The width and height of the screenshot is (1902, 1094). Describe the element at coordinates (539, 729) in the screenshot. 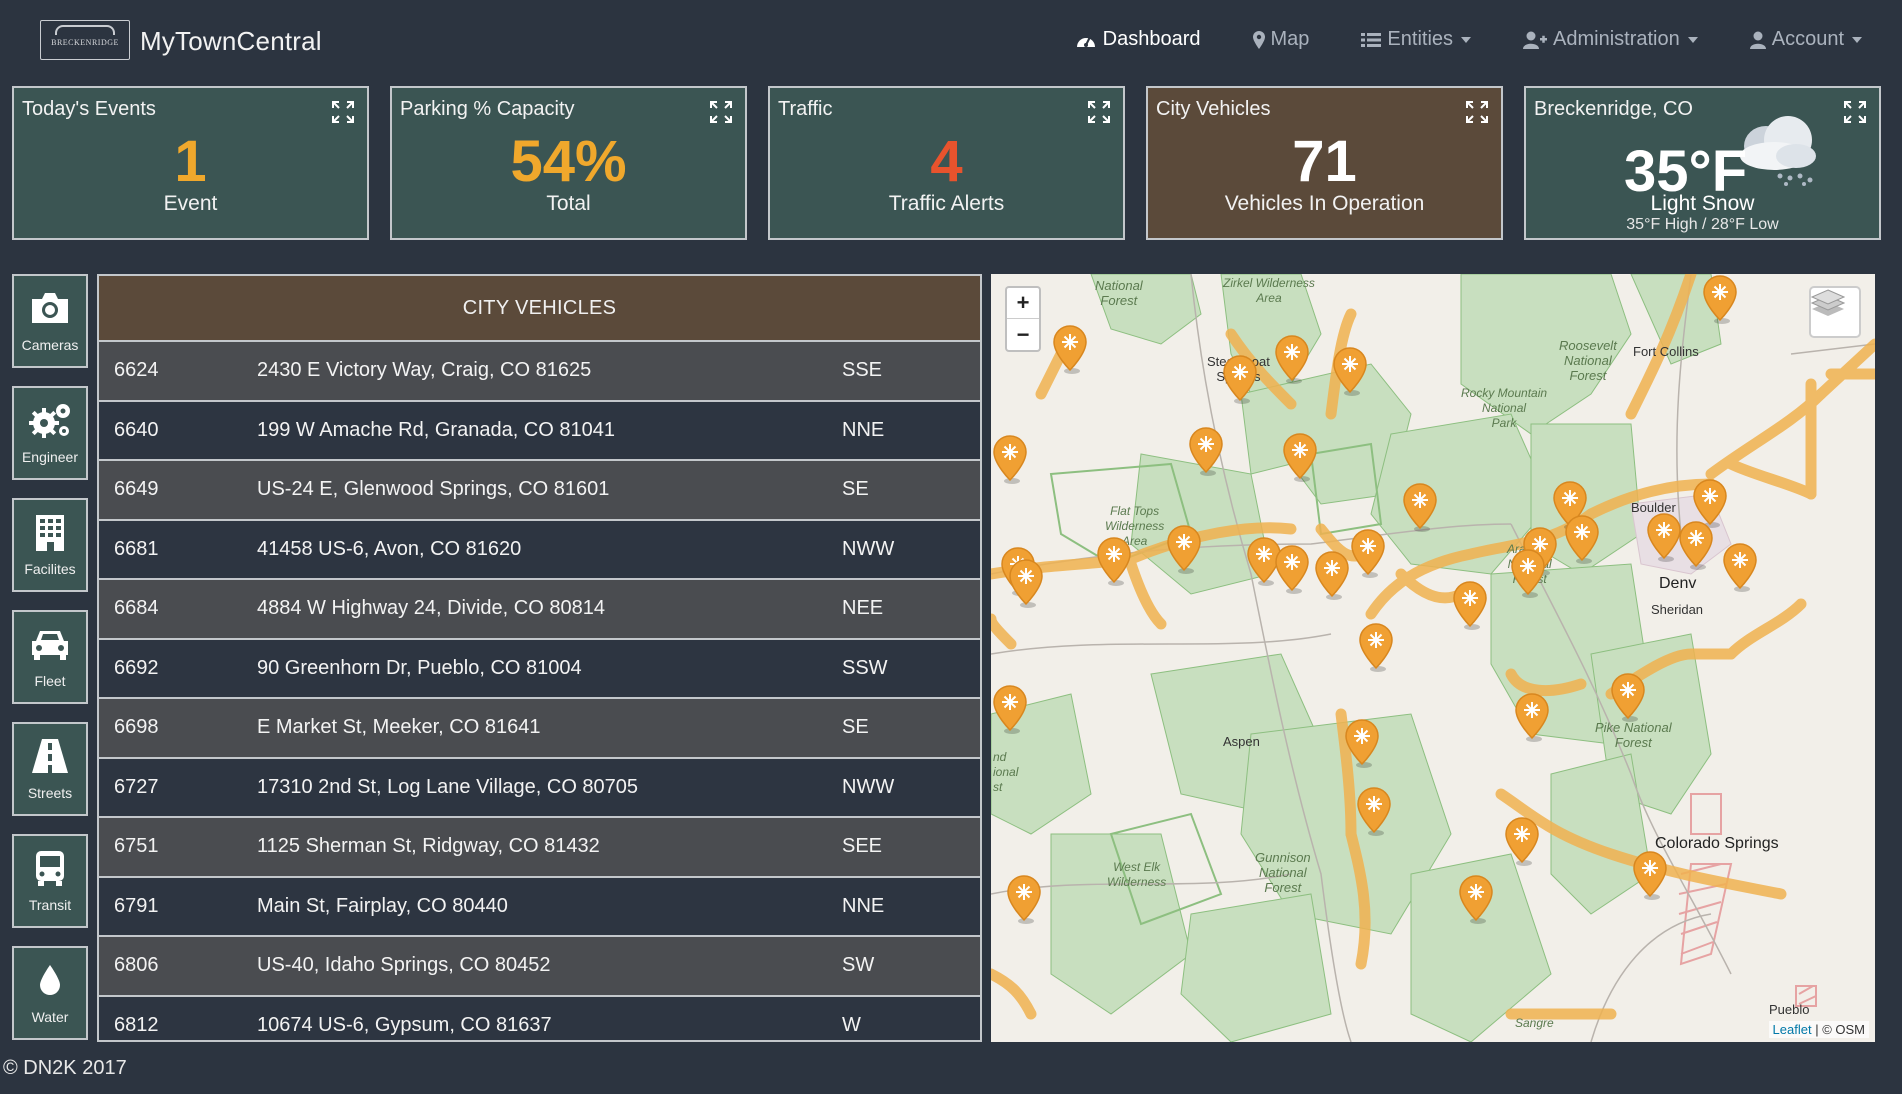

I see `table-row: 6698 E Market St, Meeker, CO 81641 SE` at that location.